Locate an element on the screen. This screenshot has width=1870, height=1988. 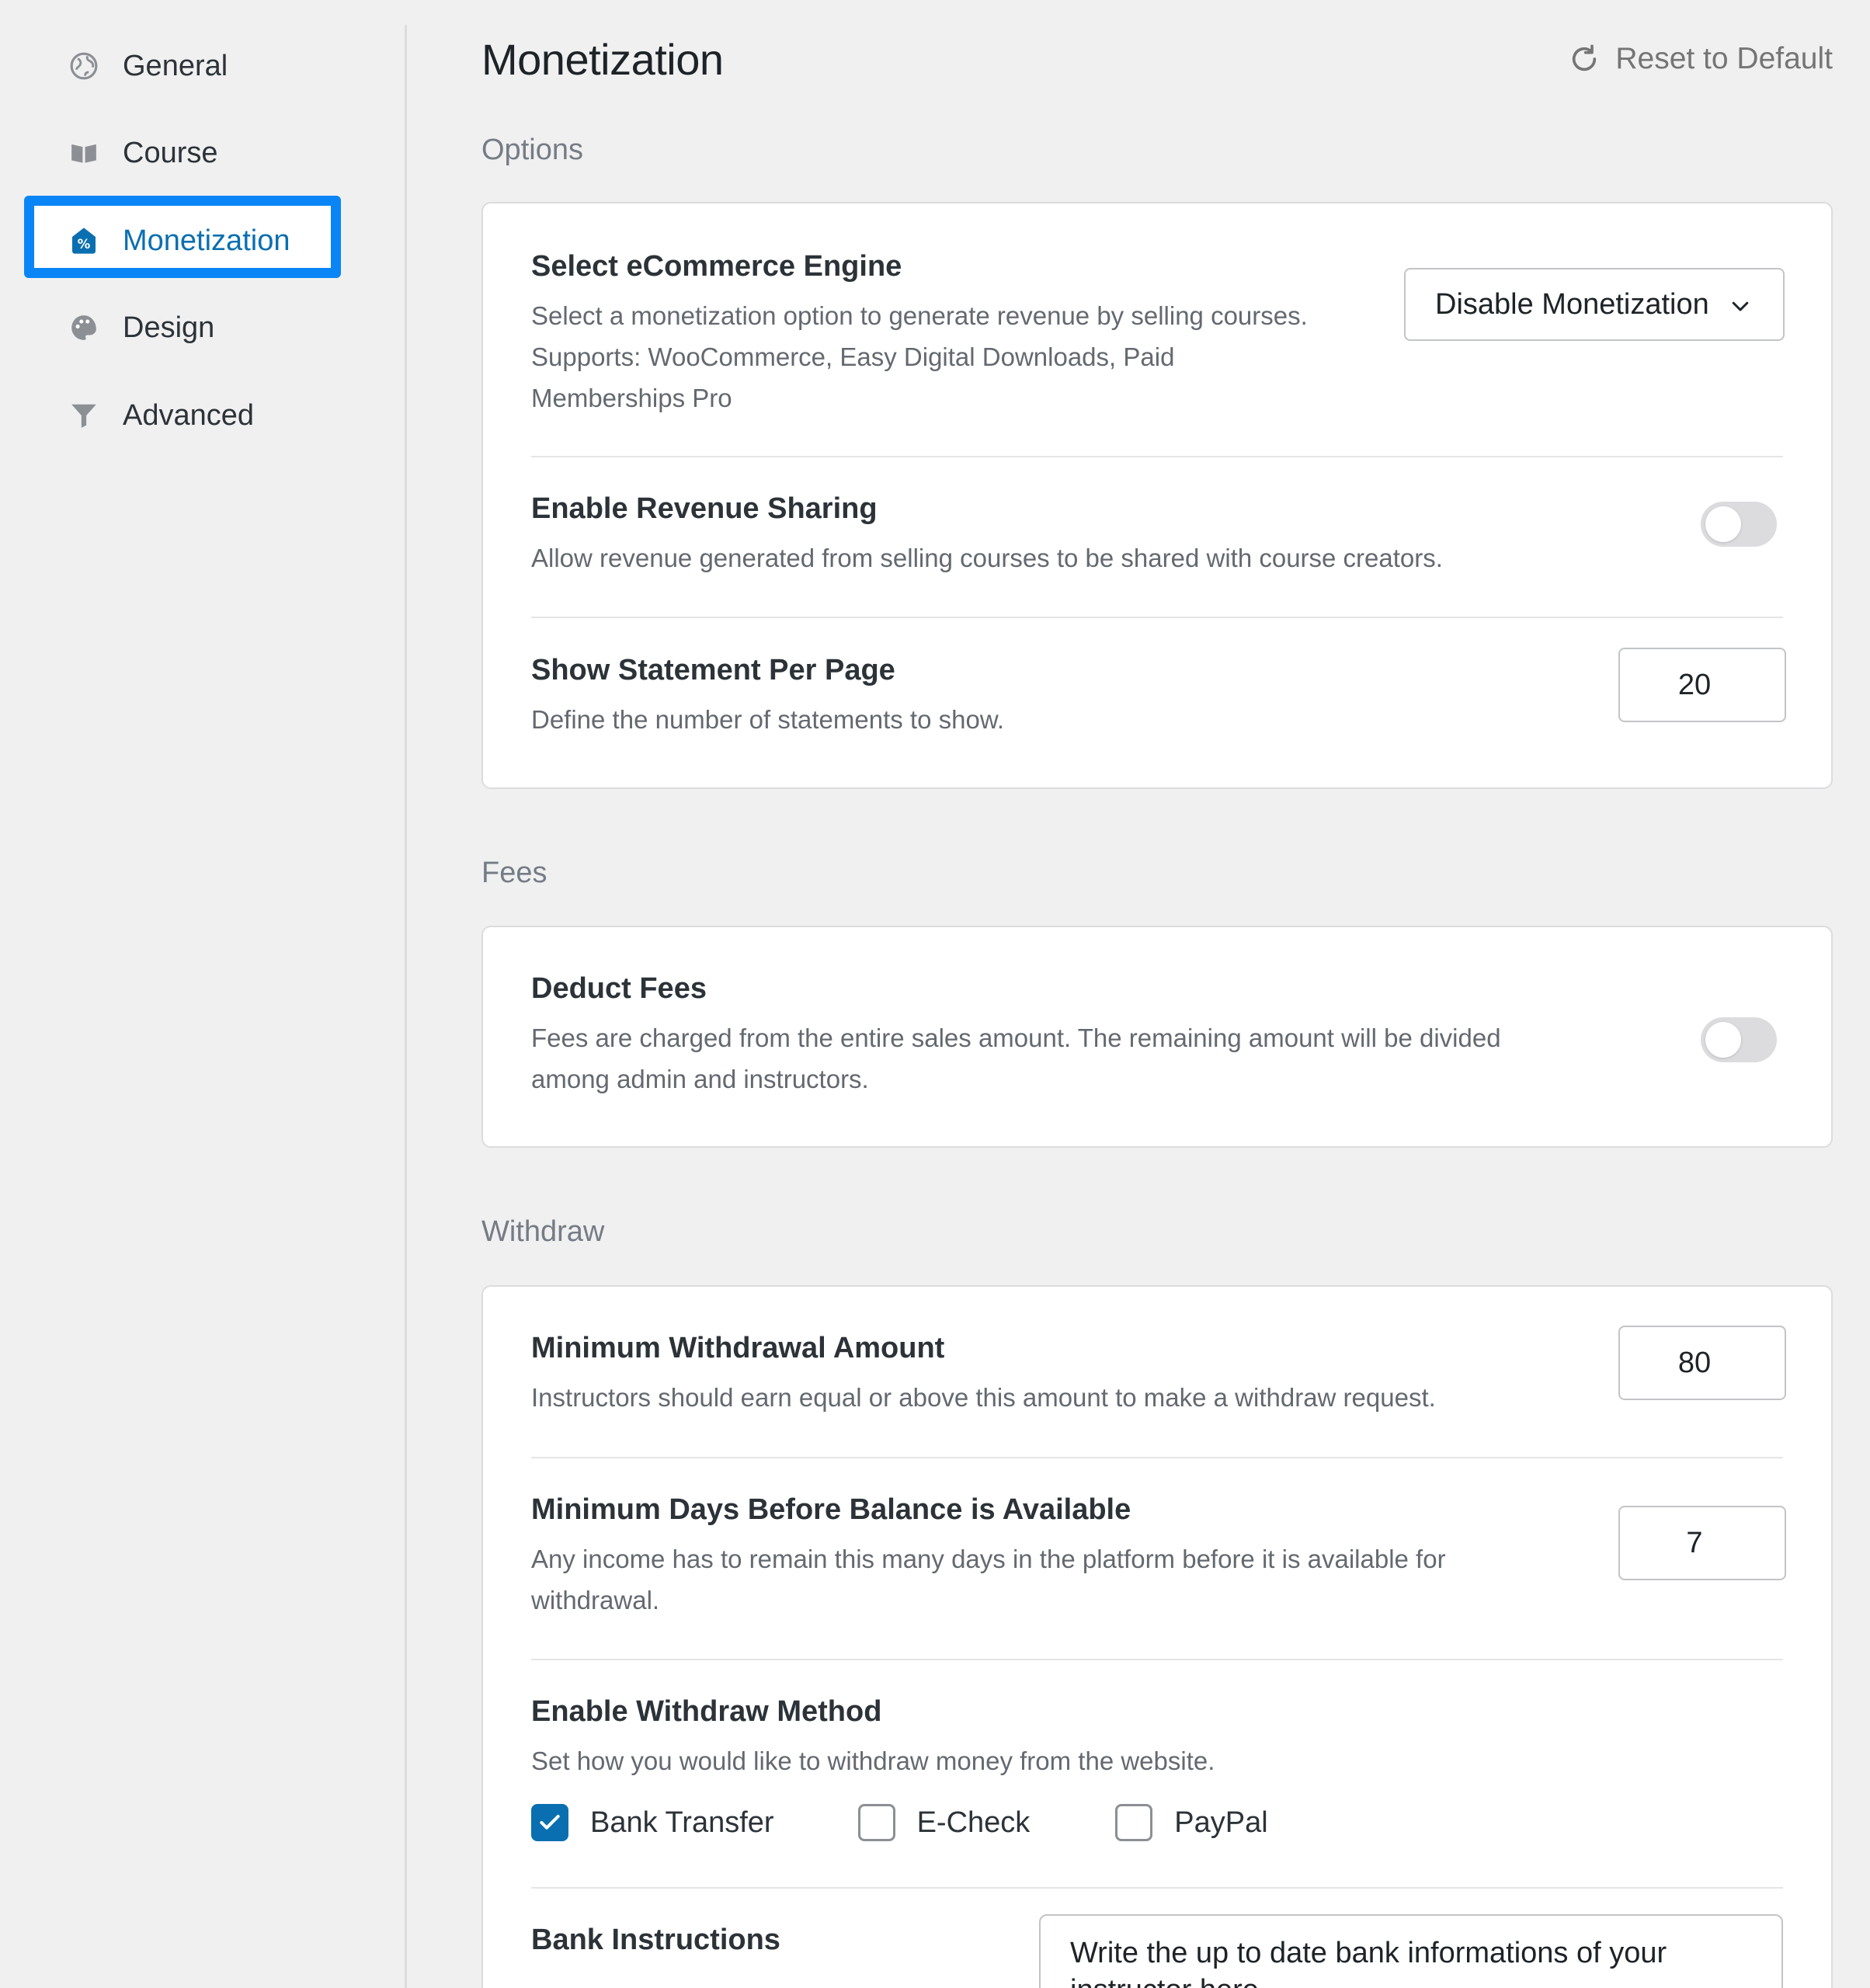
revenue-sharing-toggle is located at coordinates (1739, 524).